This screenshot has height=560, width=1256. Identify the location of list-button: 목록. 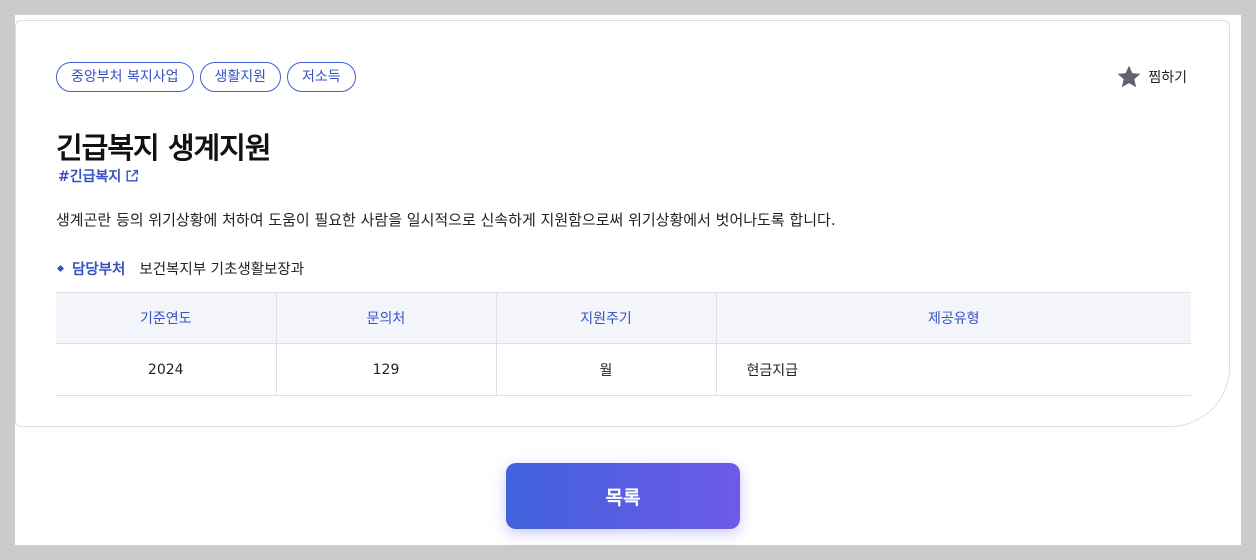
(623, 496).